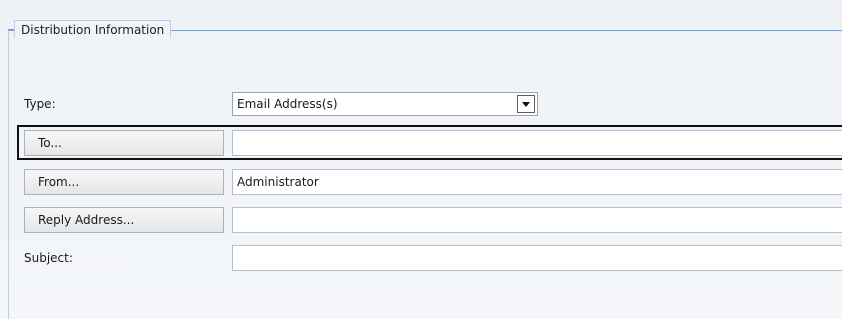  What do you see at coordinates (537, 182) in the screenshot?
I see `from-field: Administrator` at bounding box center [537, 182].